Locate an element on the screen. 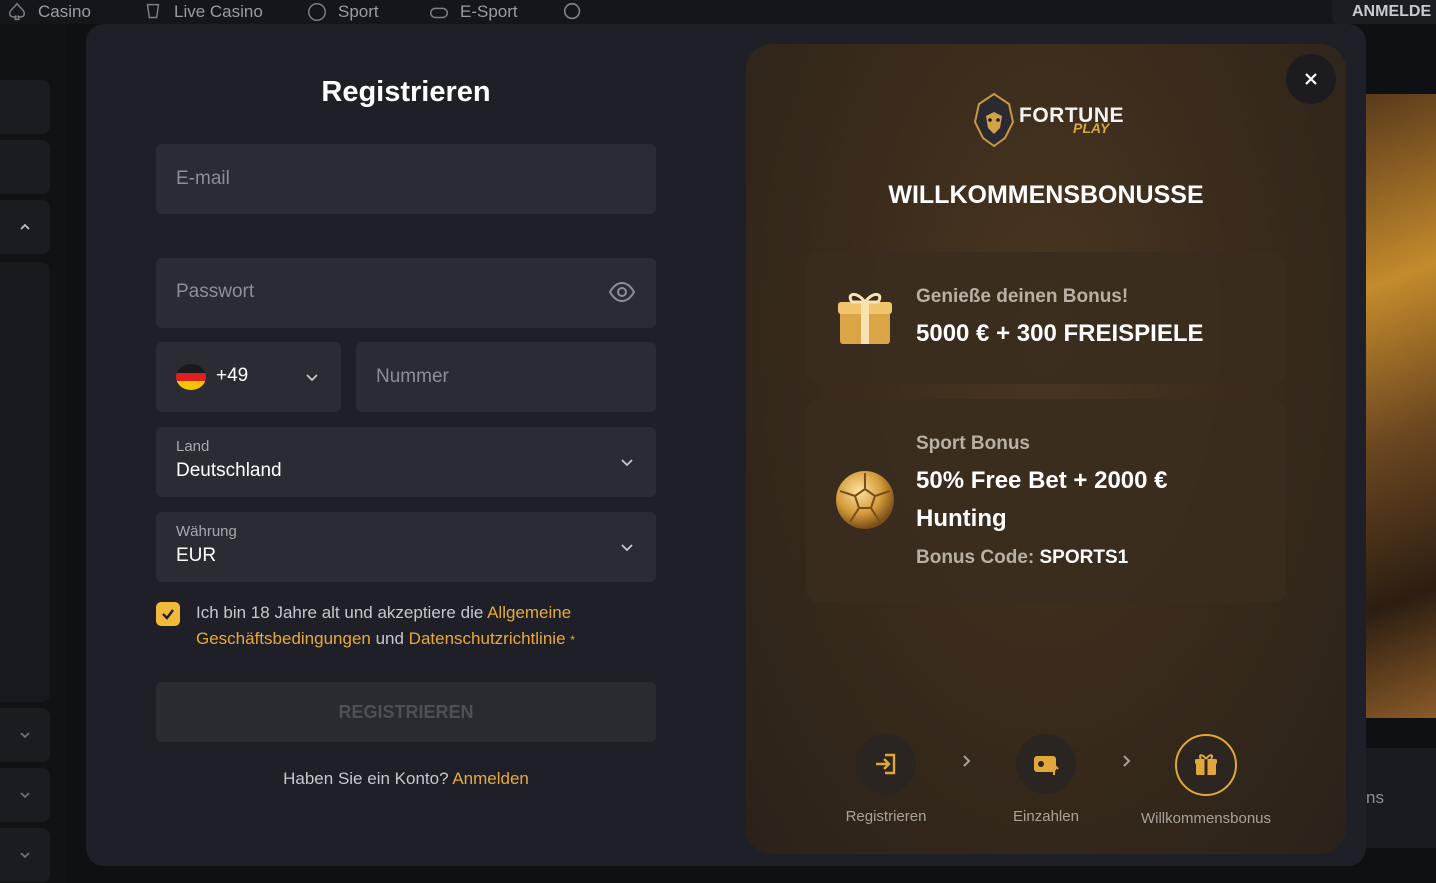 This screenshot has width=1436, height=883. nav-live-casino-label: Live Casino is located at coordinates (218, 11).